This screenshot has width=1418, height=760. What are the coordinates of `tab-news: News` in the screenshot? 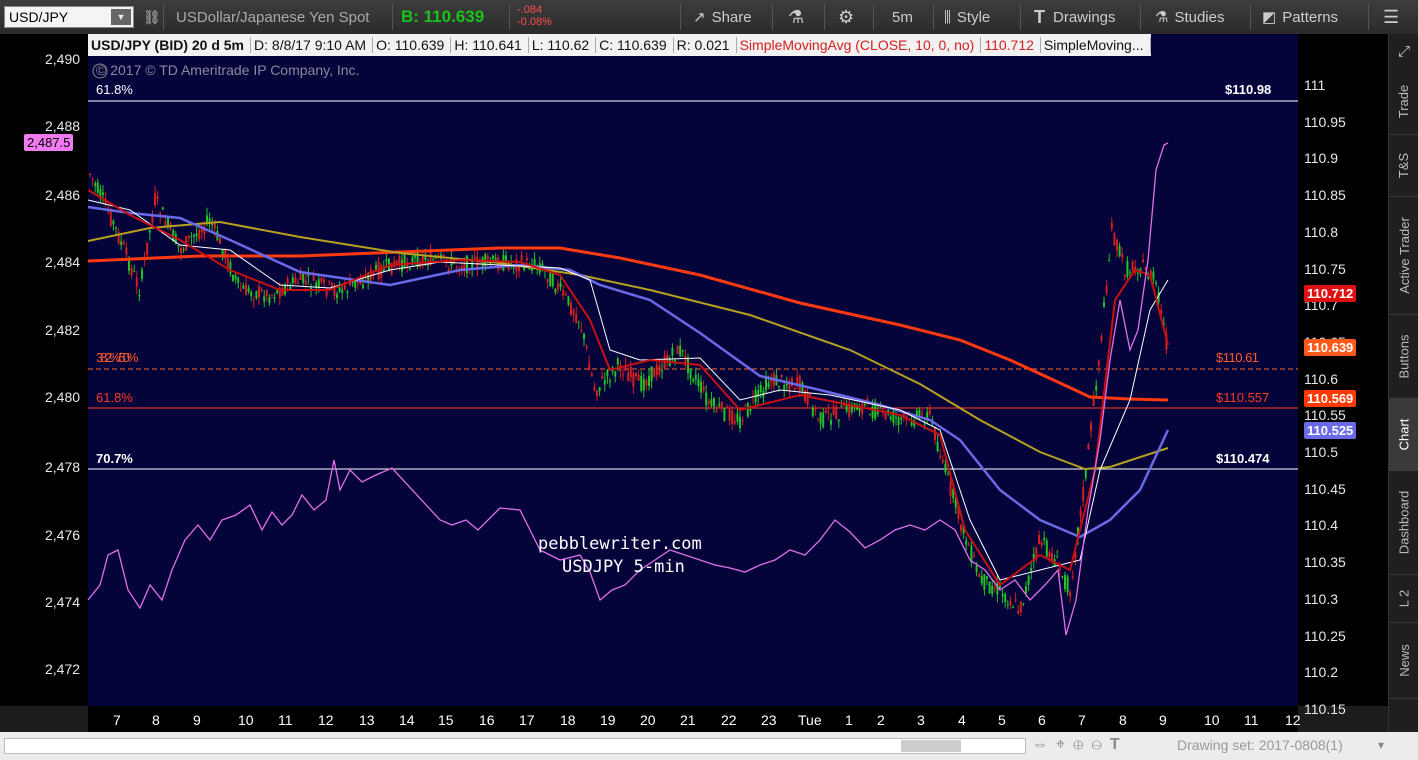 It's located at (1403, 660).